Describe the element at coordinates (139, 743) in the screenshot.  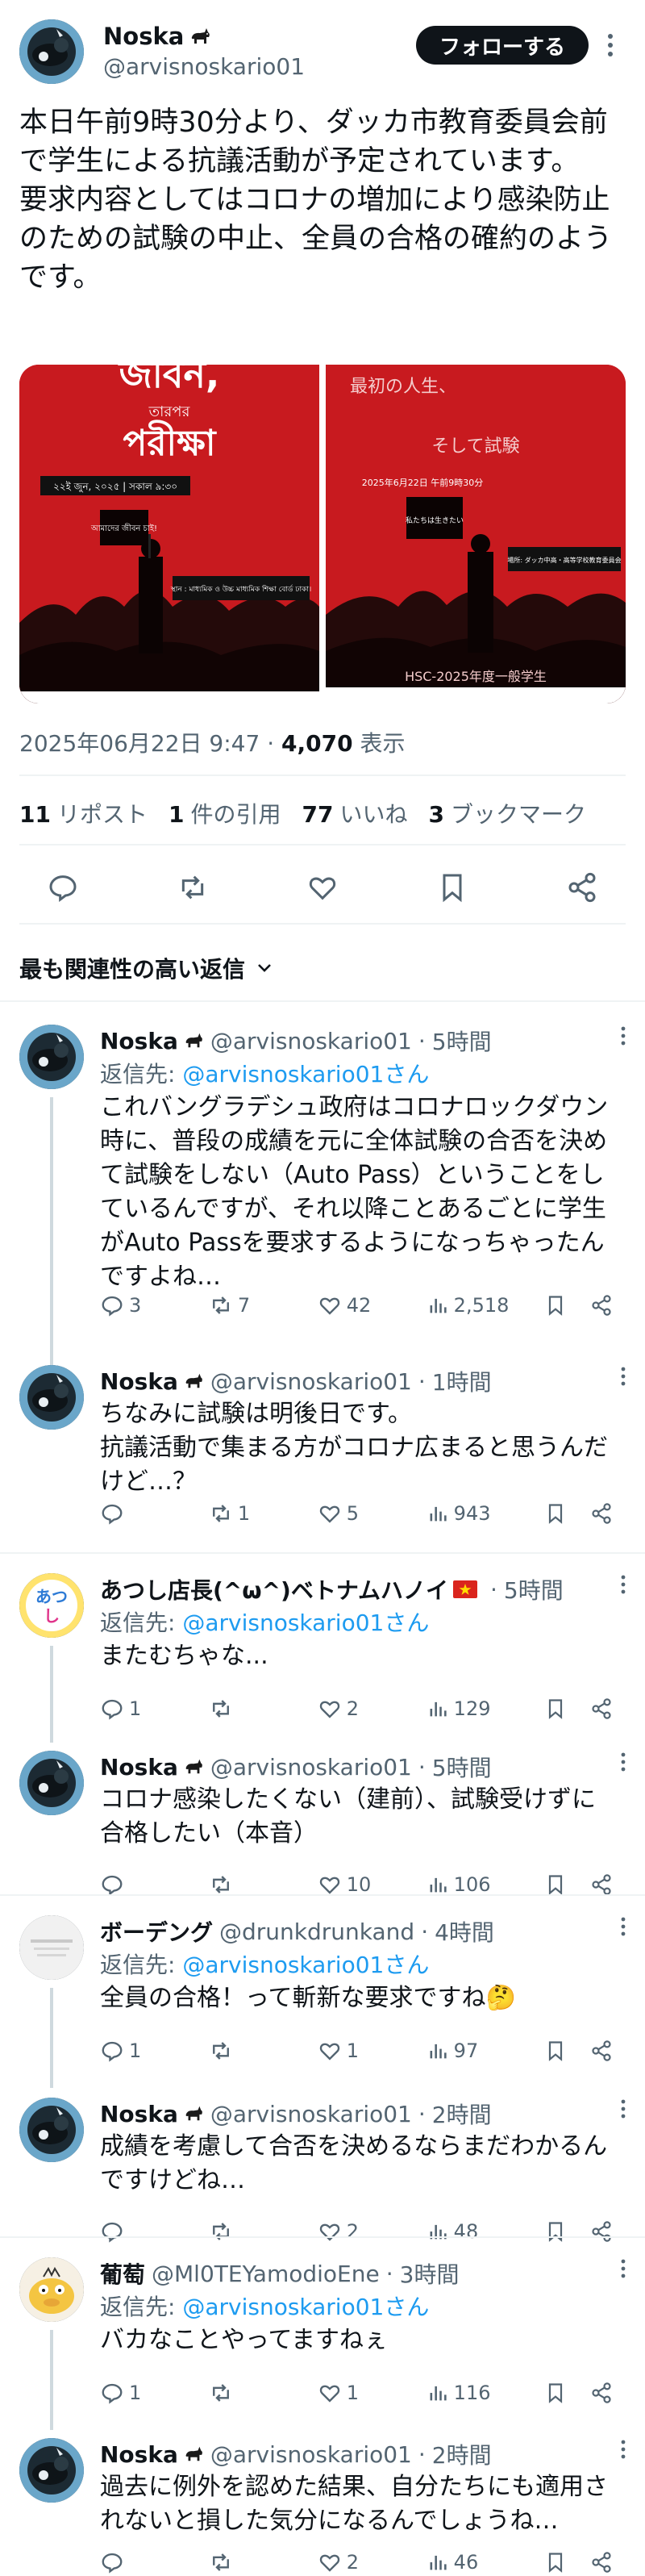
I see `post-timestamp: 2025年06月22日 9:47` at that location.